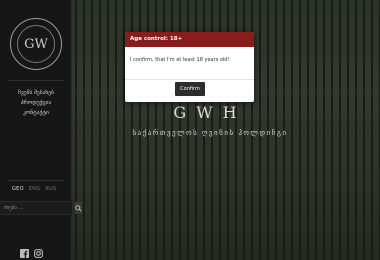 The image size is (380, 260). I want to click on language-switcher: GEO ENG RUS, so click(36, 189).